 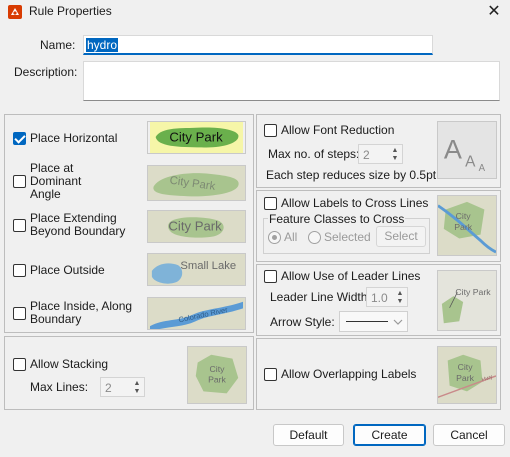 What do you see at coordinates (355, 203) in the screenshot?
I see `allow-cross-lines-label: Allow Labels to Cross Lines` at bounding box center [355, 203].